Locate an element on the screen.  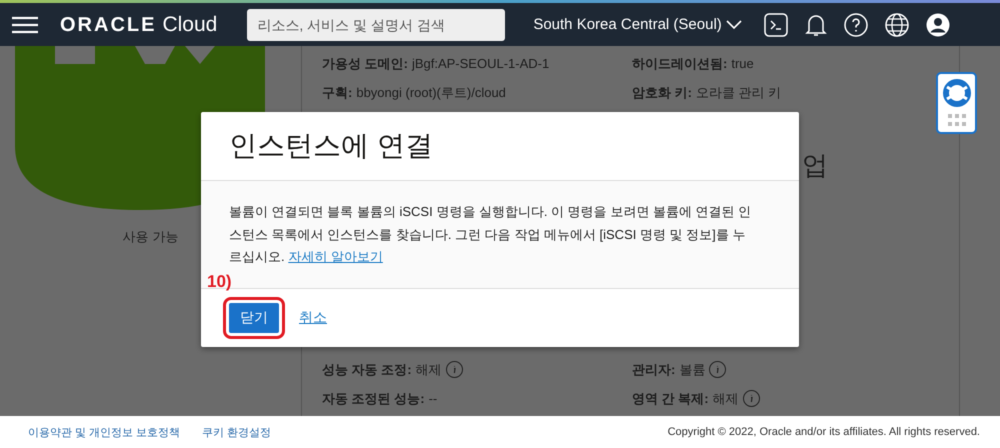
help-icon is located at coordinates (856, 24).